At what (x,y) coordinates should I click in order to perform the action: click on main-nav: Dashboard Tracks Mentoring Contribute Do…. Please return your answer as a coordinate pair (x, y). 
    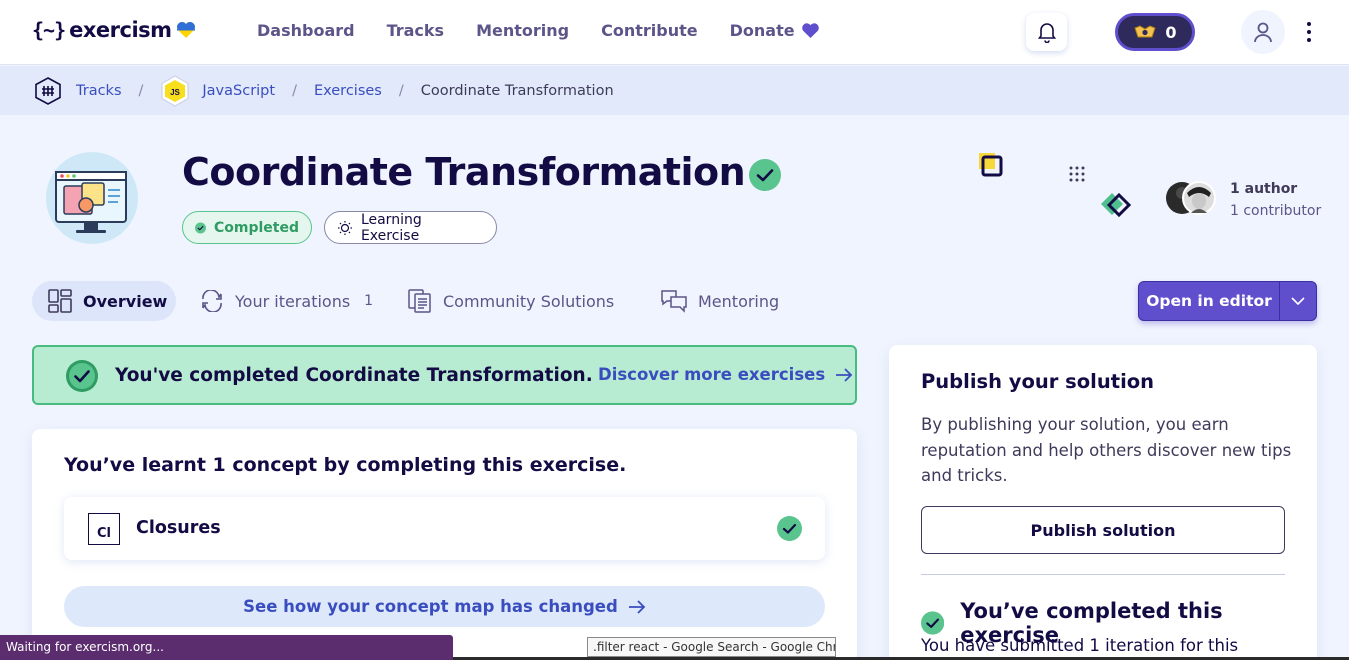
    Looking at the image, I should click on (538, 30).